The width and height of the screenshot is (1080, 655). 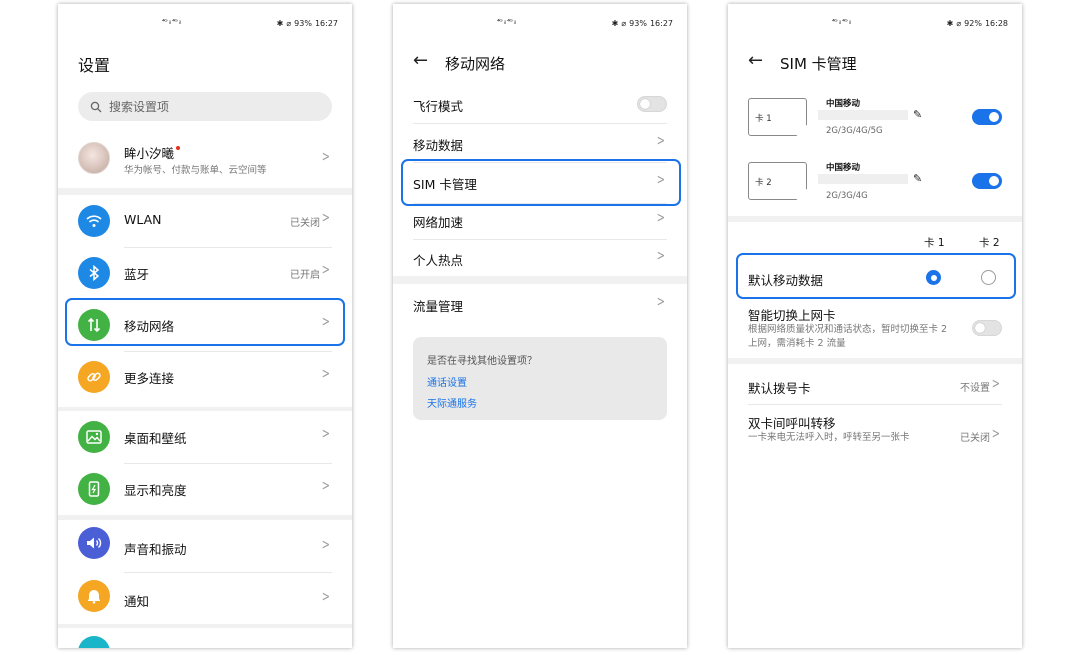 I want to click on call-settings-card, so click(x=875, y=506).